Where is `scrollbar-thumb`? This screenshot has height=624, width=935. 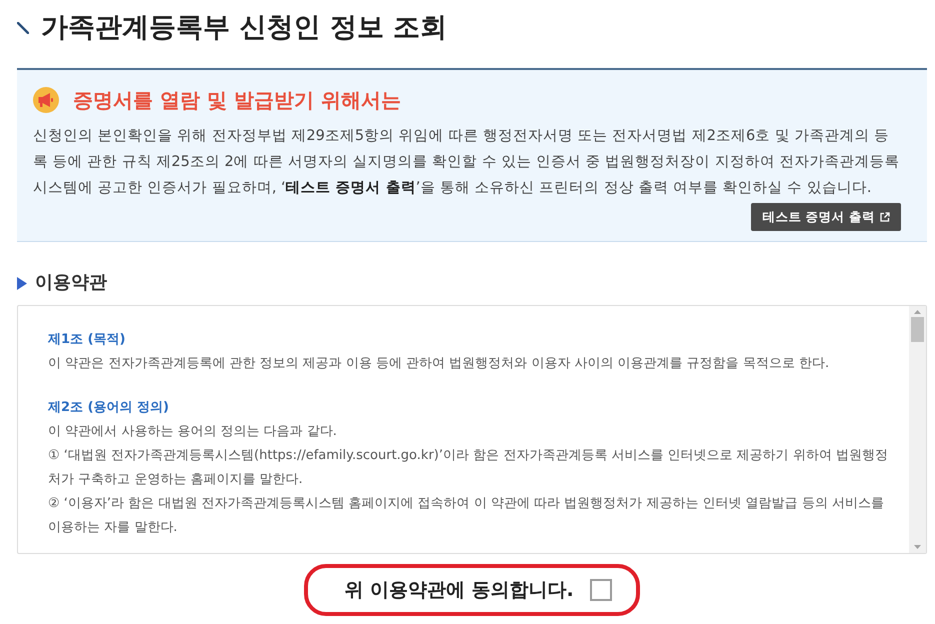
scrollbar-thumb is located at coordinates (917, 329).